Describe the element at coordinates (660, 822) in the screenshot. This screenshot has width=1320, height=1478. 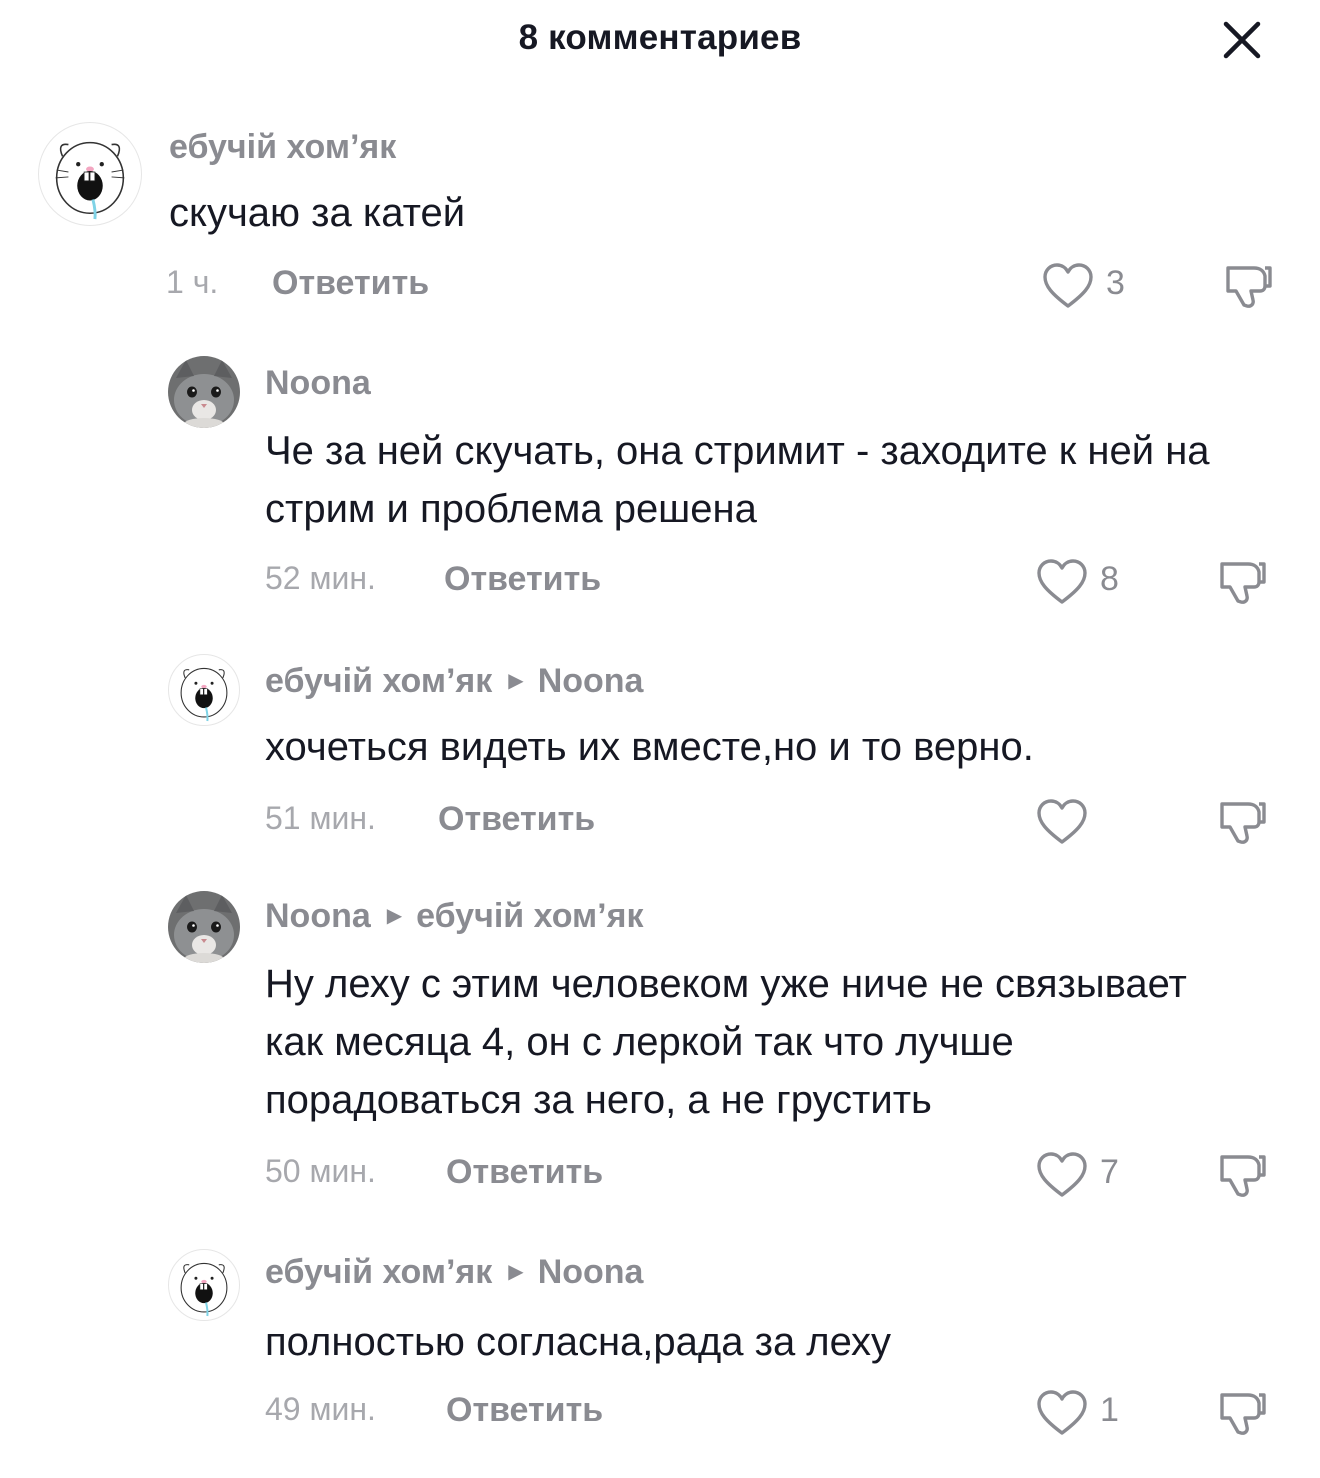
I see `comment-actions: 51 мин. Ответить` at that location.